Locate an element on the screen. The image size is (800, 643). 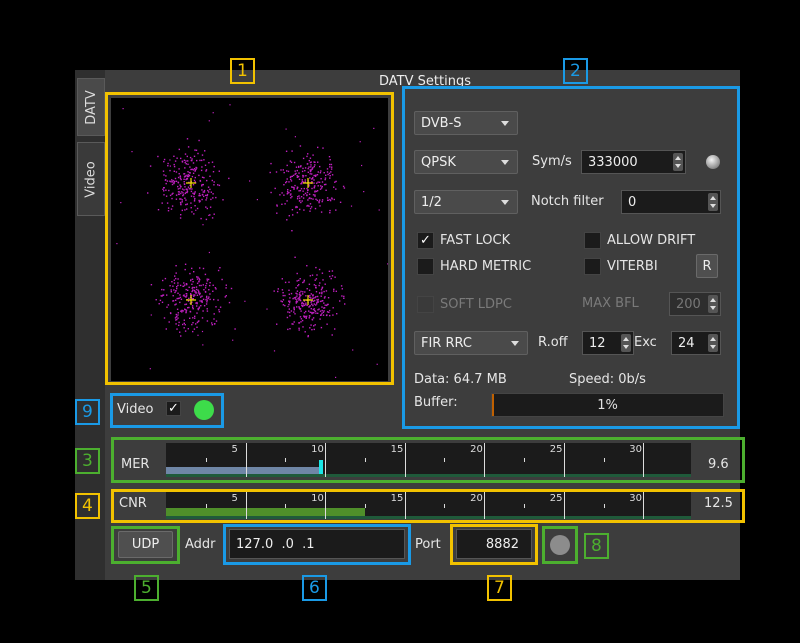
symrate-dial-icon is located at coordinates (713, 162).